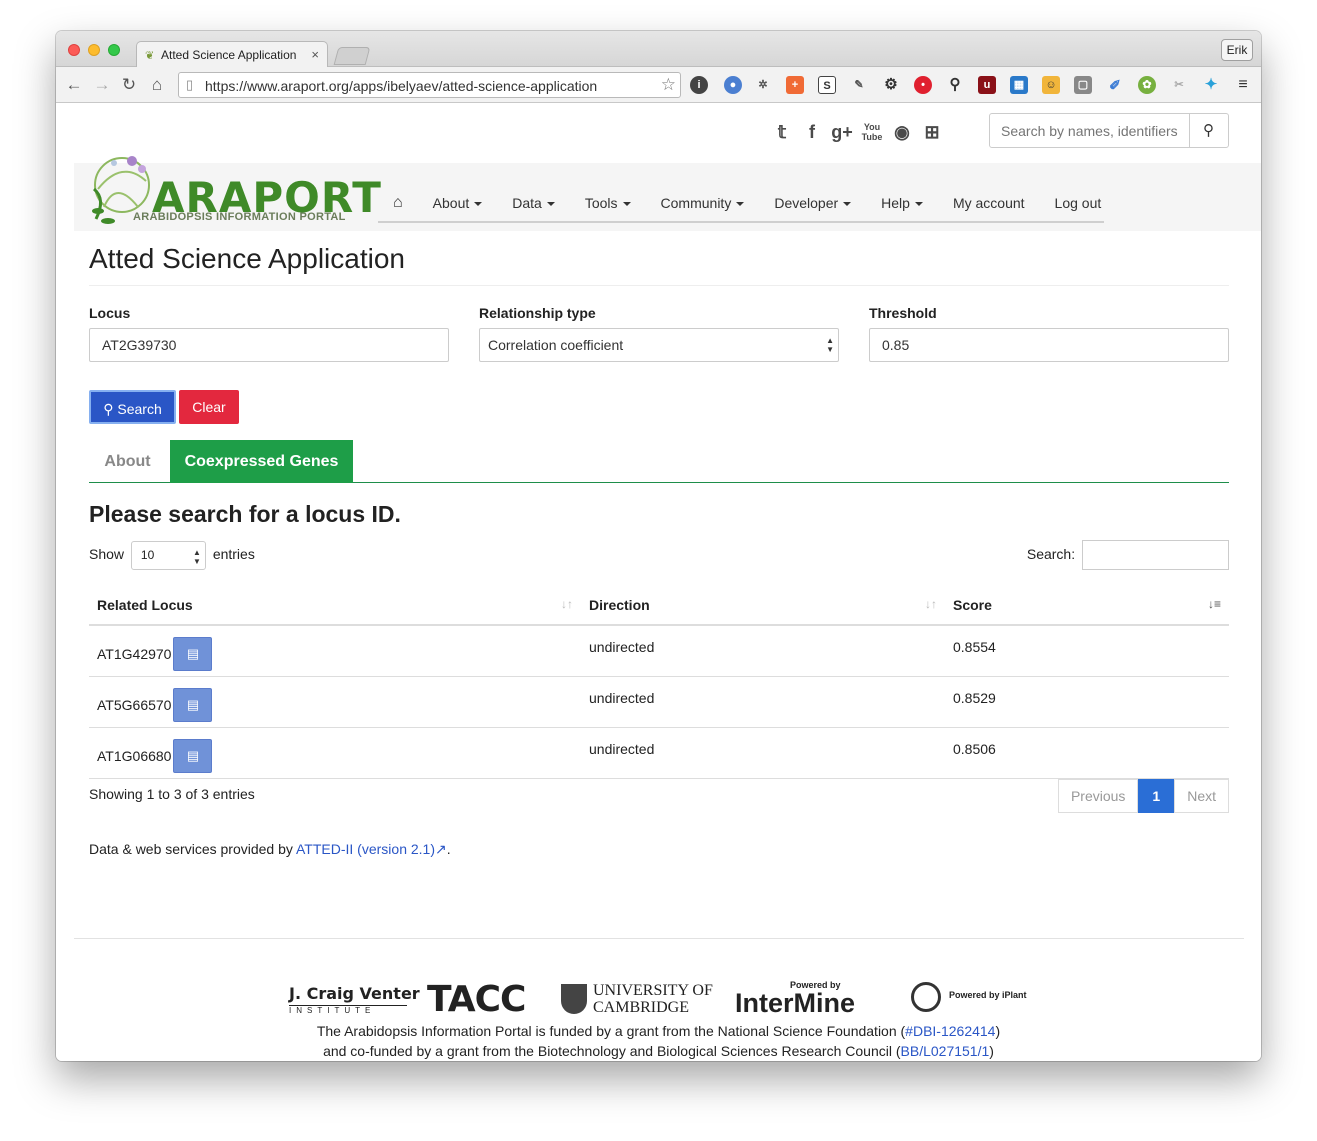 Image resolution: width=1317 pixels, height=1141 pixels. Describe the element at coordinates (190, 84) in the screenshot. I see `page-icon: ▯` at that location.